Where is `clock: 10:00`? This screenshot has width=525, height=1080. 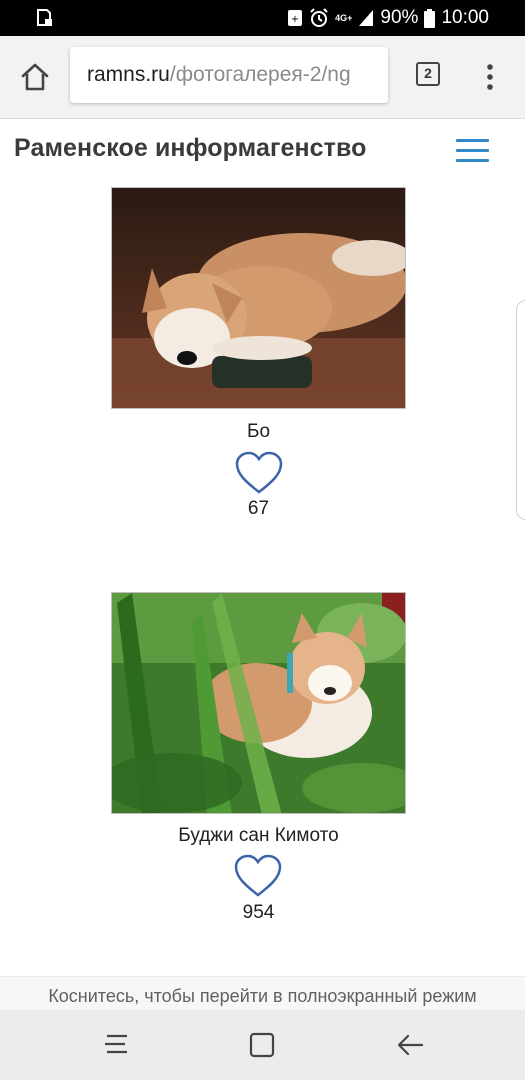
clock: 10:00 is located at coordinates (465, 17).